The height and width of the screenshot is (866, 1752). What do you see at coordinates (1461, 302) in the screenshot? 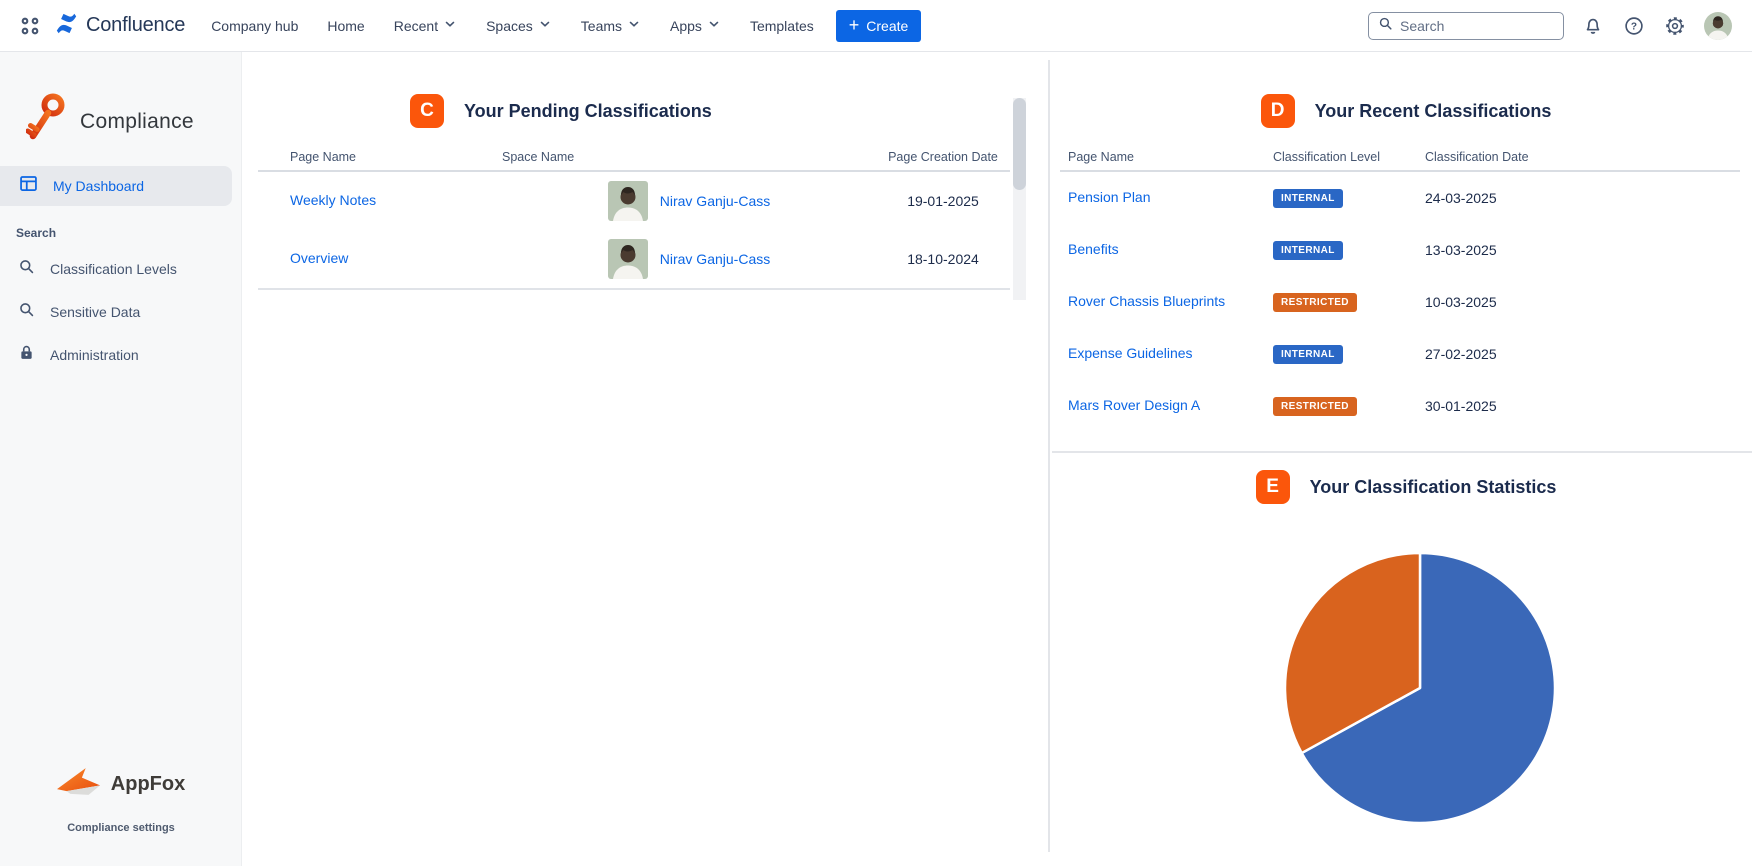
I see `classification-date: 10-03-2025` at bounding box center [1461, 302].